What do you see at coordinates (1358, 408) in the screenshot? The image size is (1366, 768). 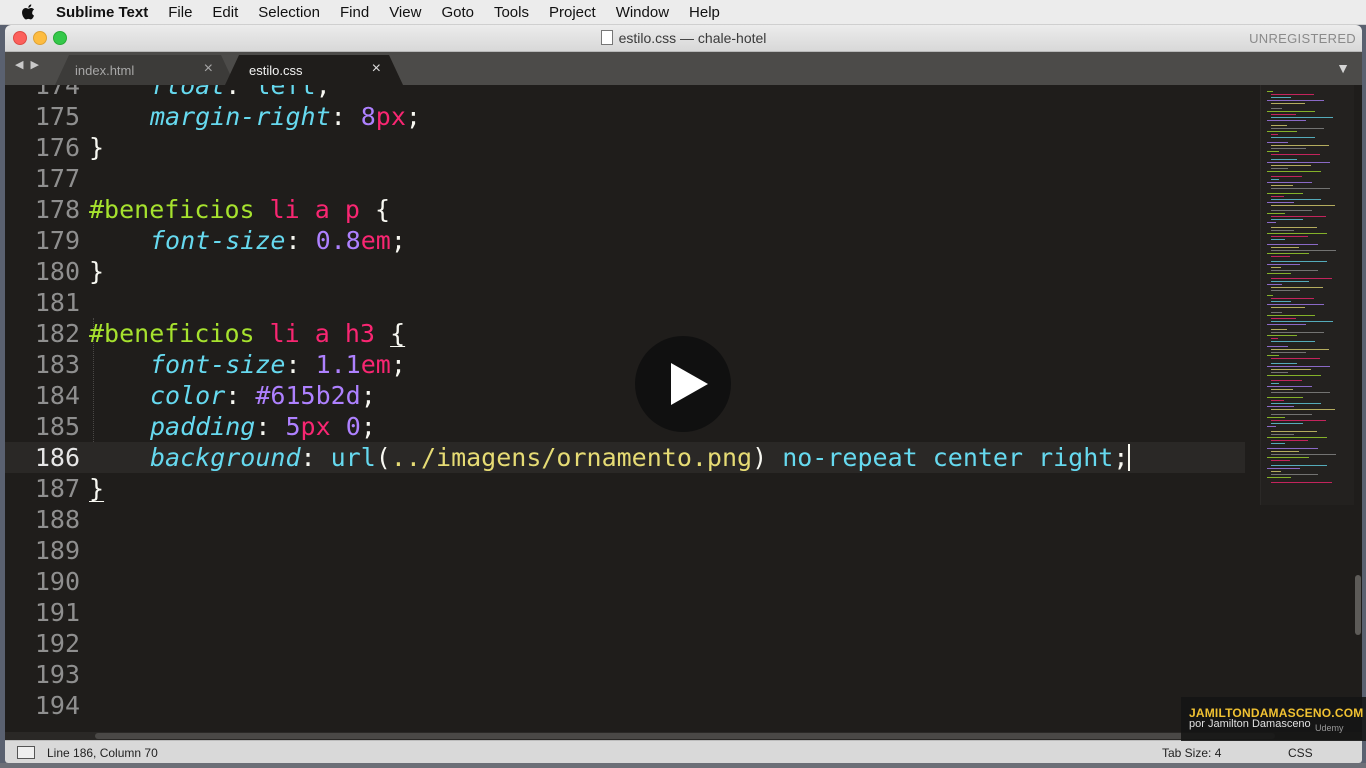 I see `vertical-scrollbar` at bounding box center [1358, 408].